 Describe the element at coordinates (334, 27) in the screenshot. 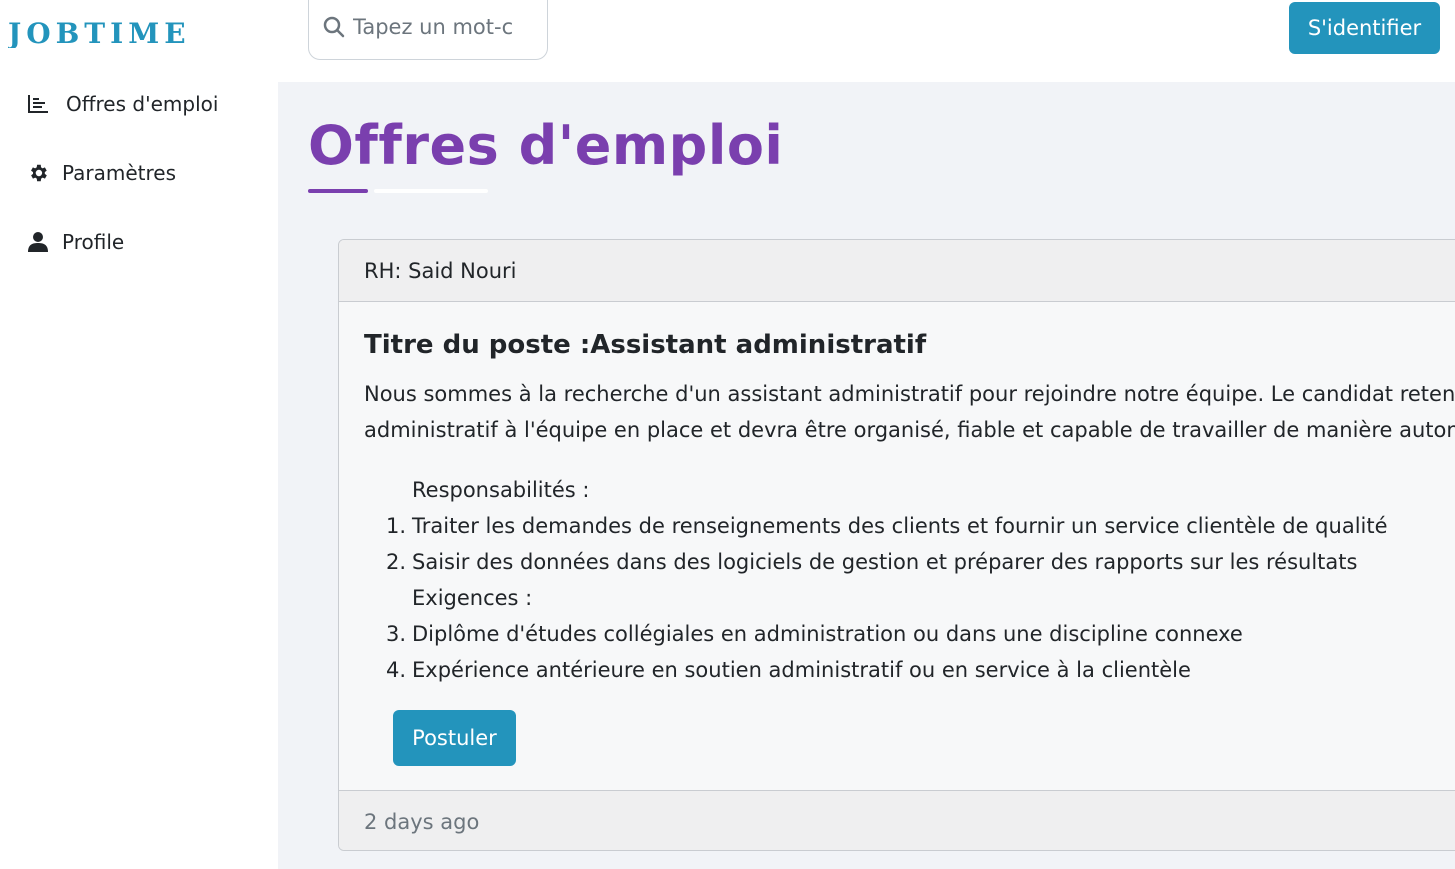

I see `search-icon` at that location.